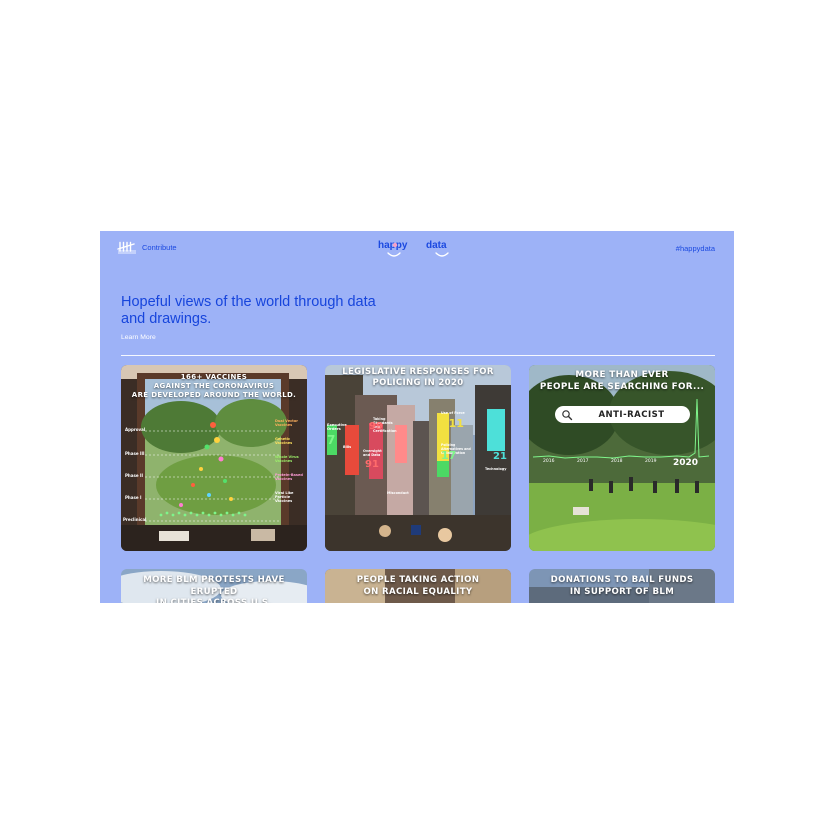 This screenshot has height=833, width=833. I want to click on phase-label: Phase I, so click(133, 497).